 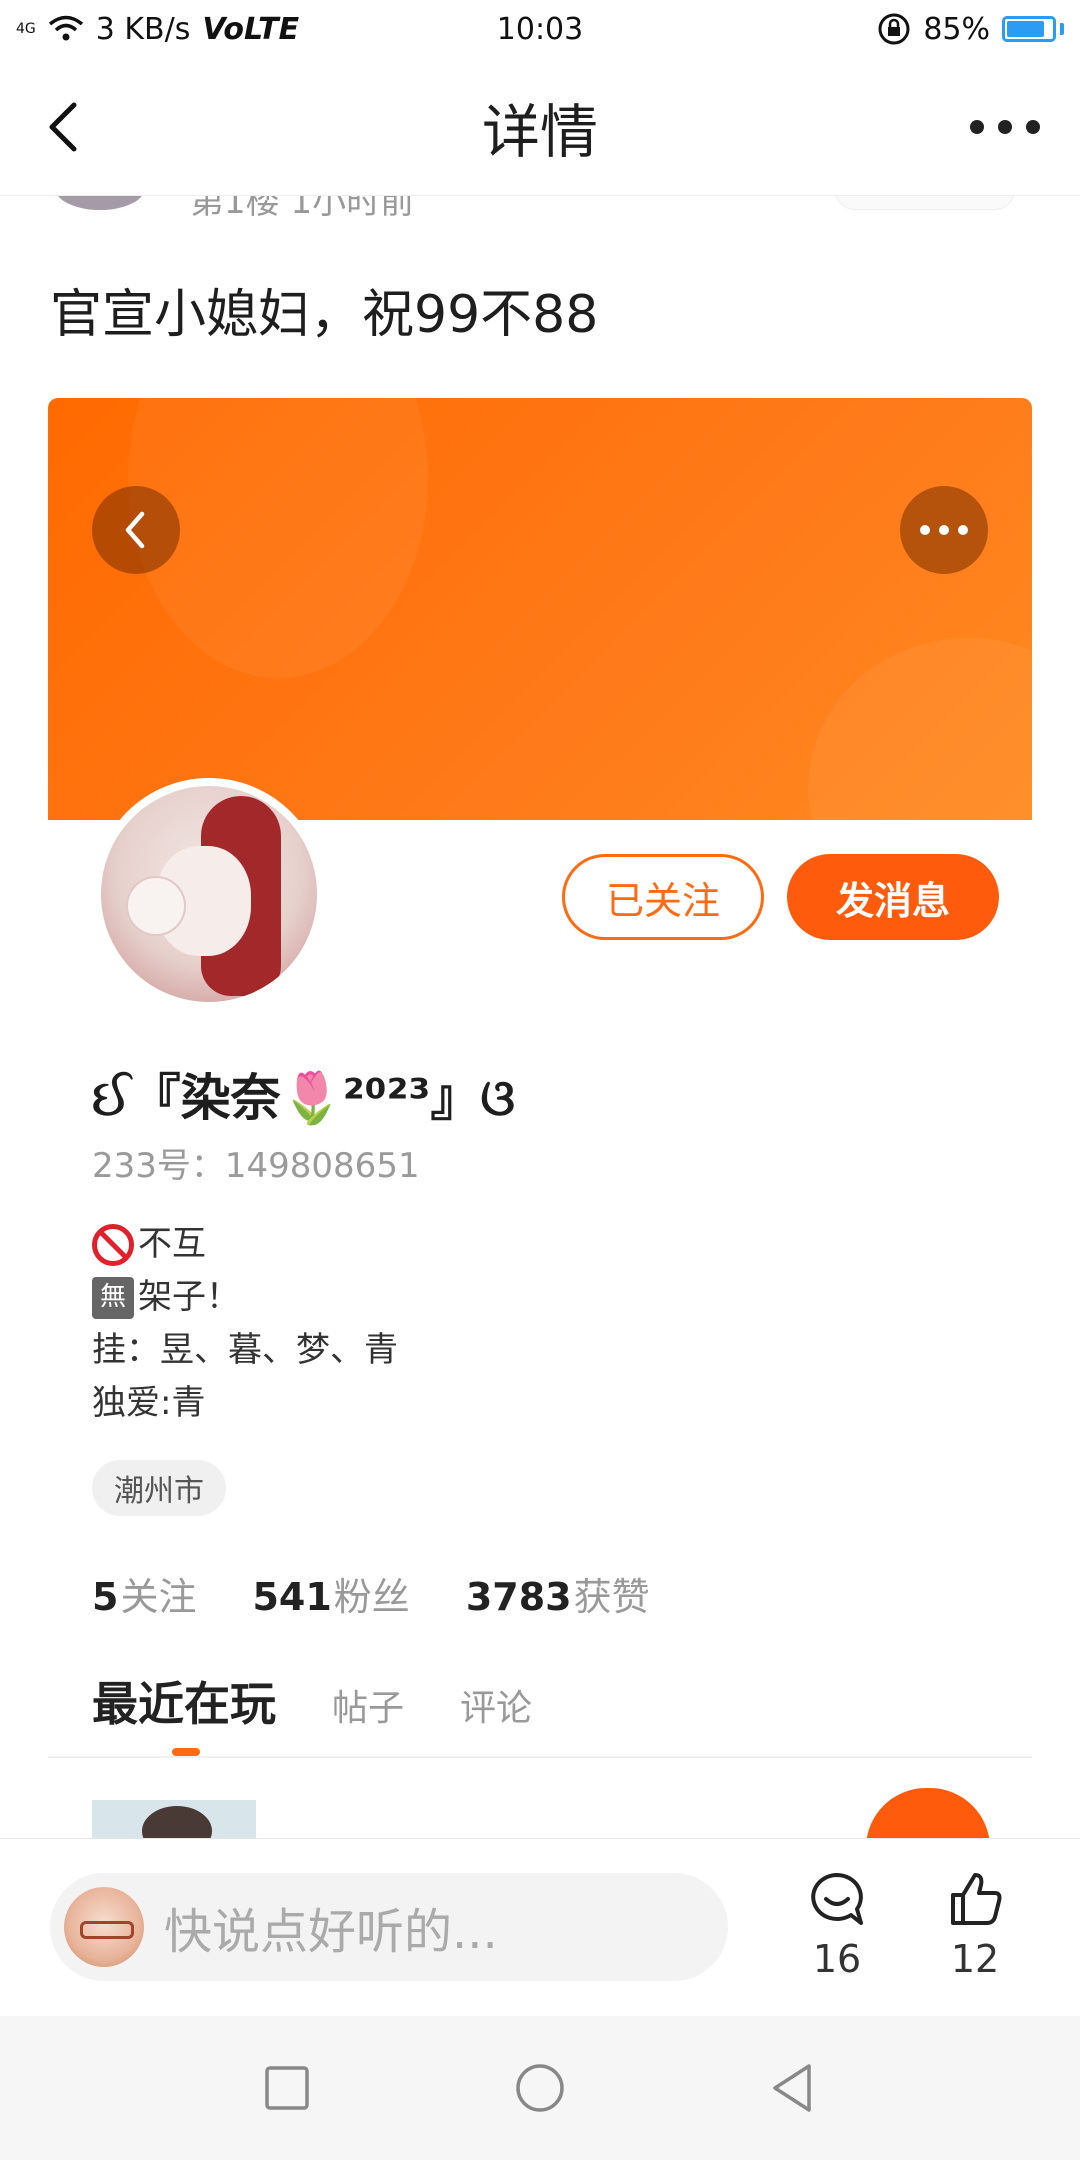 I want to click on floor-meta: 第1楼 1小时前, so click(x=302, y=208).